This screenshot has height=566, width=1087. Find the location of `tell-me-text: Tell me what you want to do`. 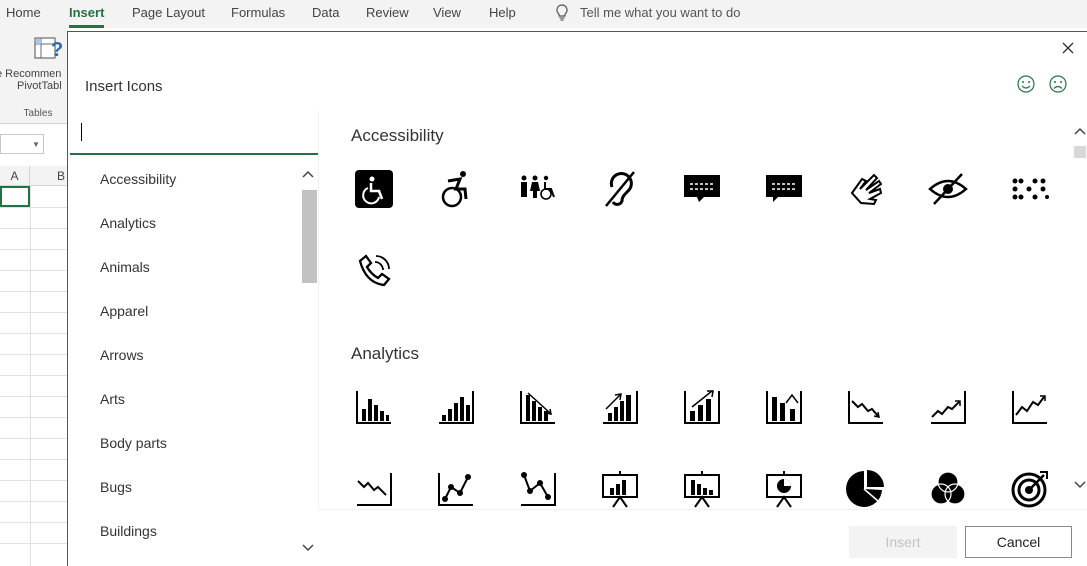

tell-me-text: Tell me what you want to do is located at coordinates (660, 12).